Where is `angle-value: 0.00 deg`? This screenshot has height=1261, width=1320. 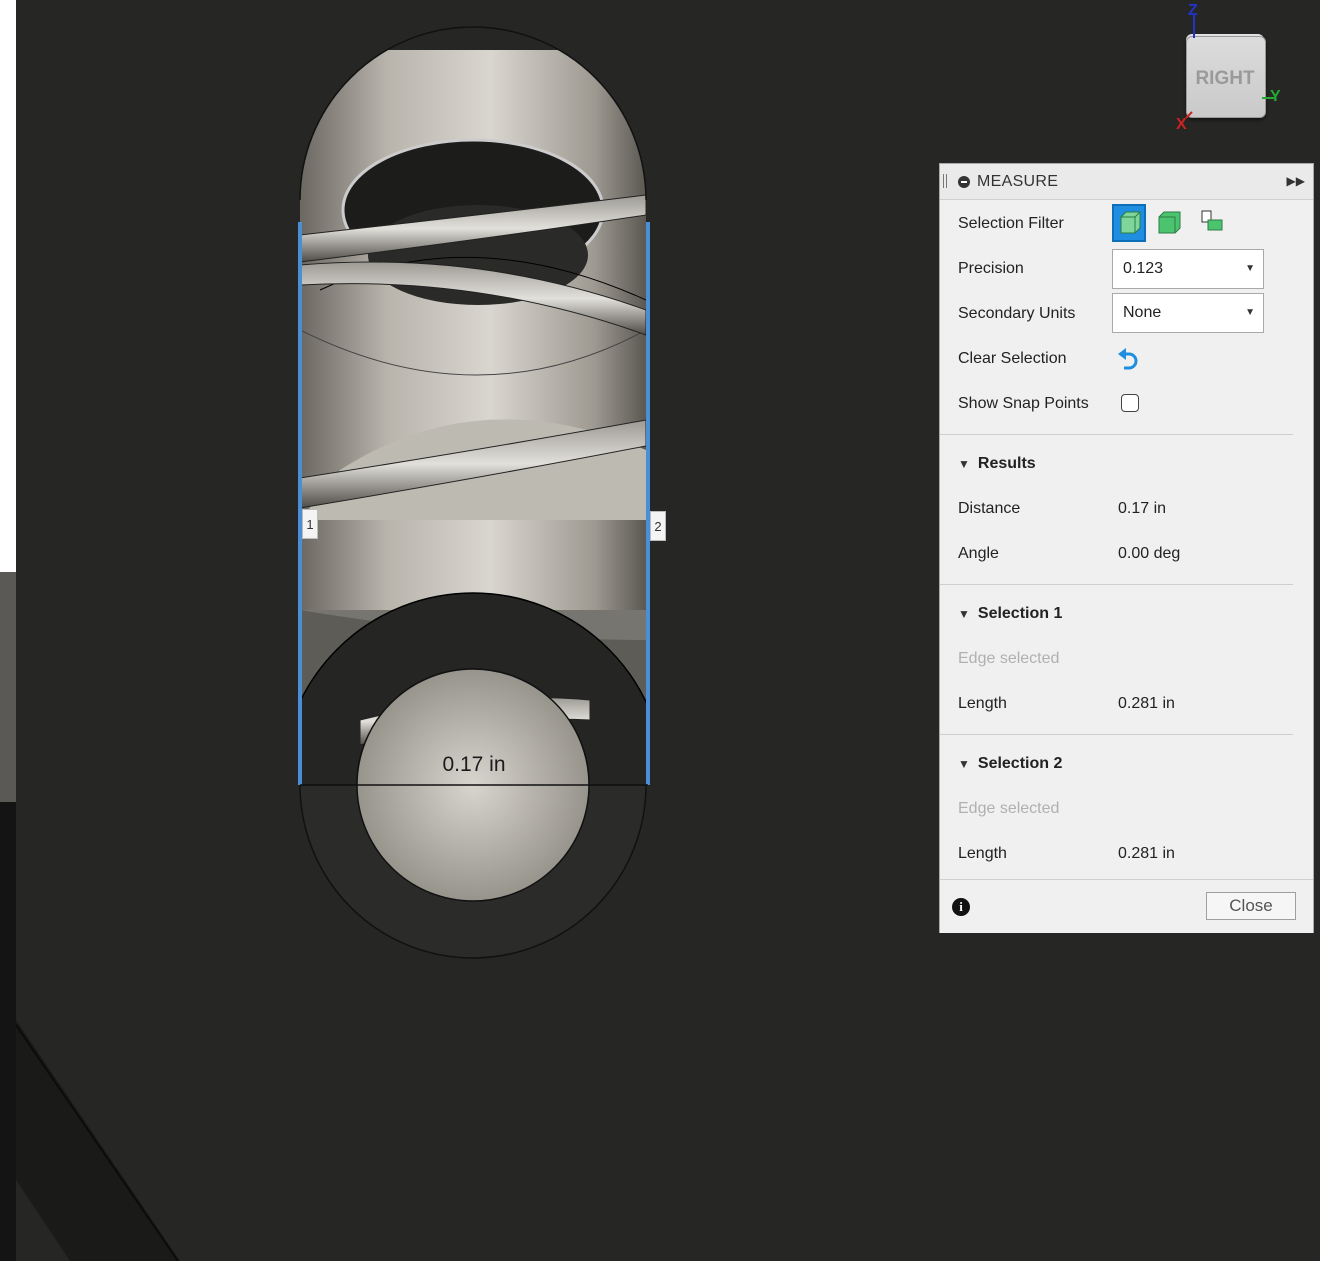
angle-value: 0.00 deg is located at coordinates (1149, 553).